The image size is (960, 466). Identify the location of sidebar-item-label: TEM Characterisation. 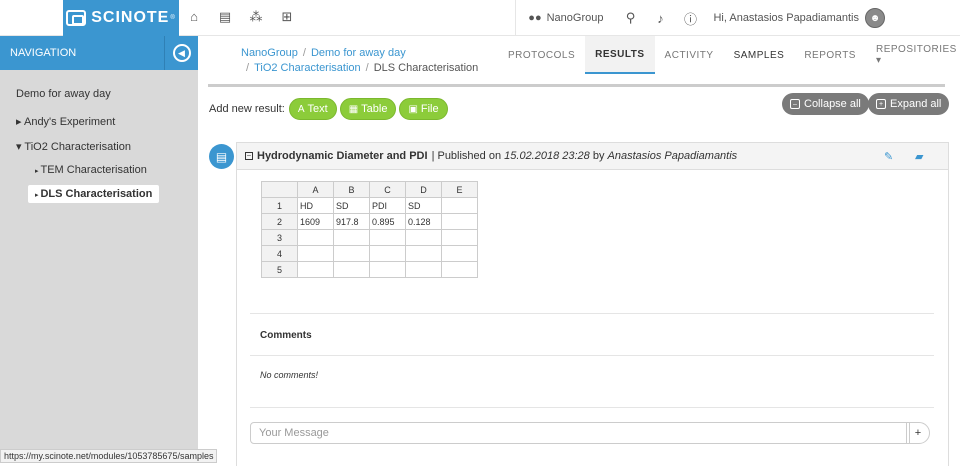
(93, 170).